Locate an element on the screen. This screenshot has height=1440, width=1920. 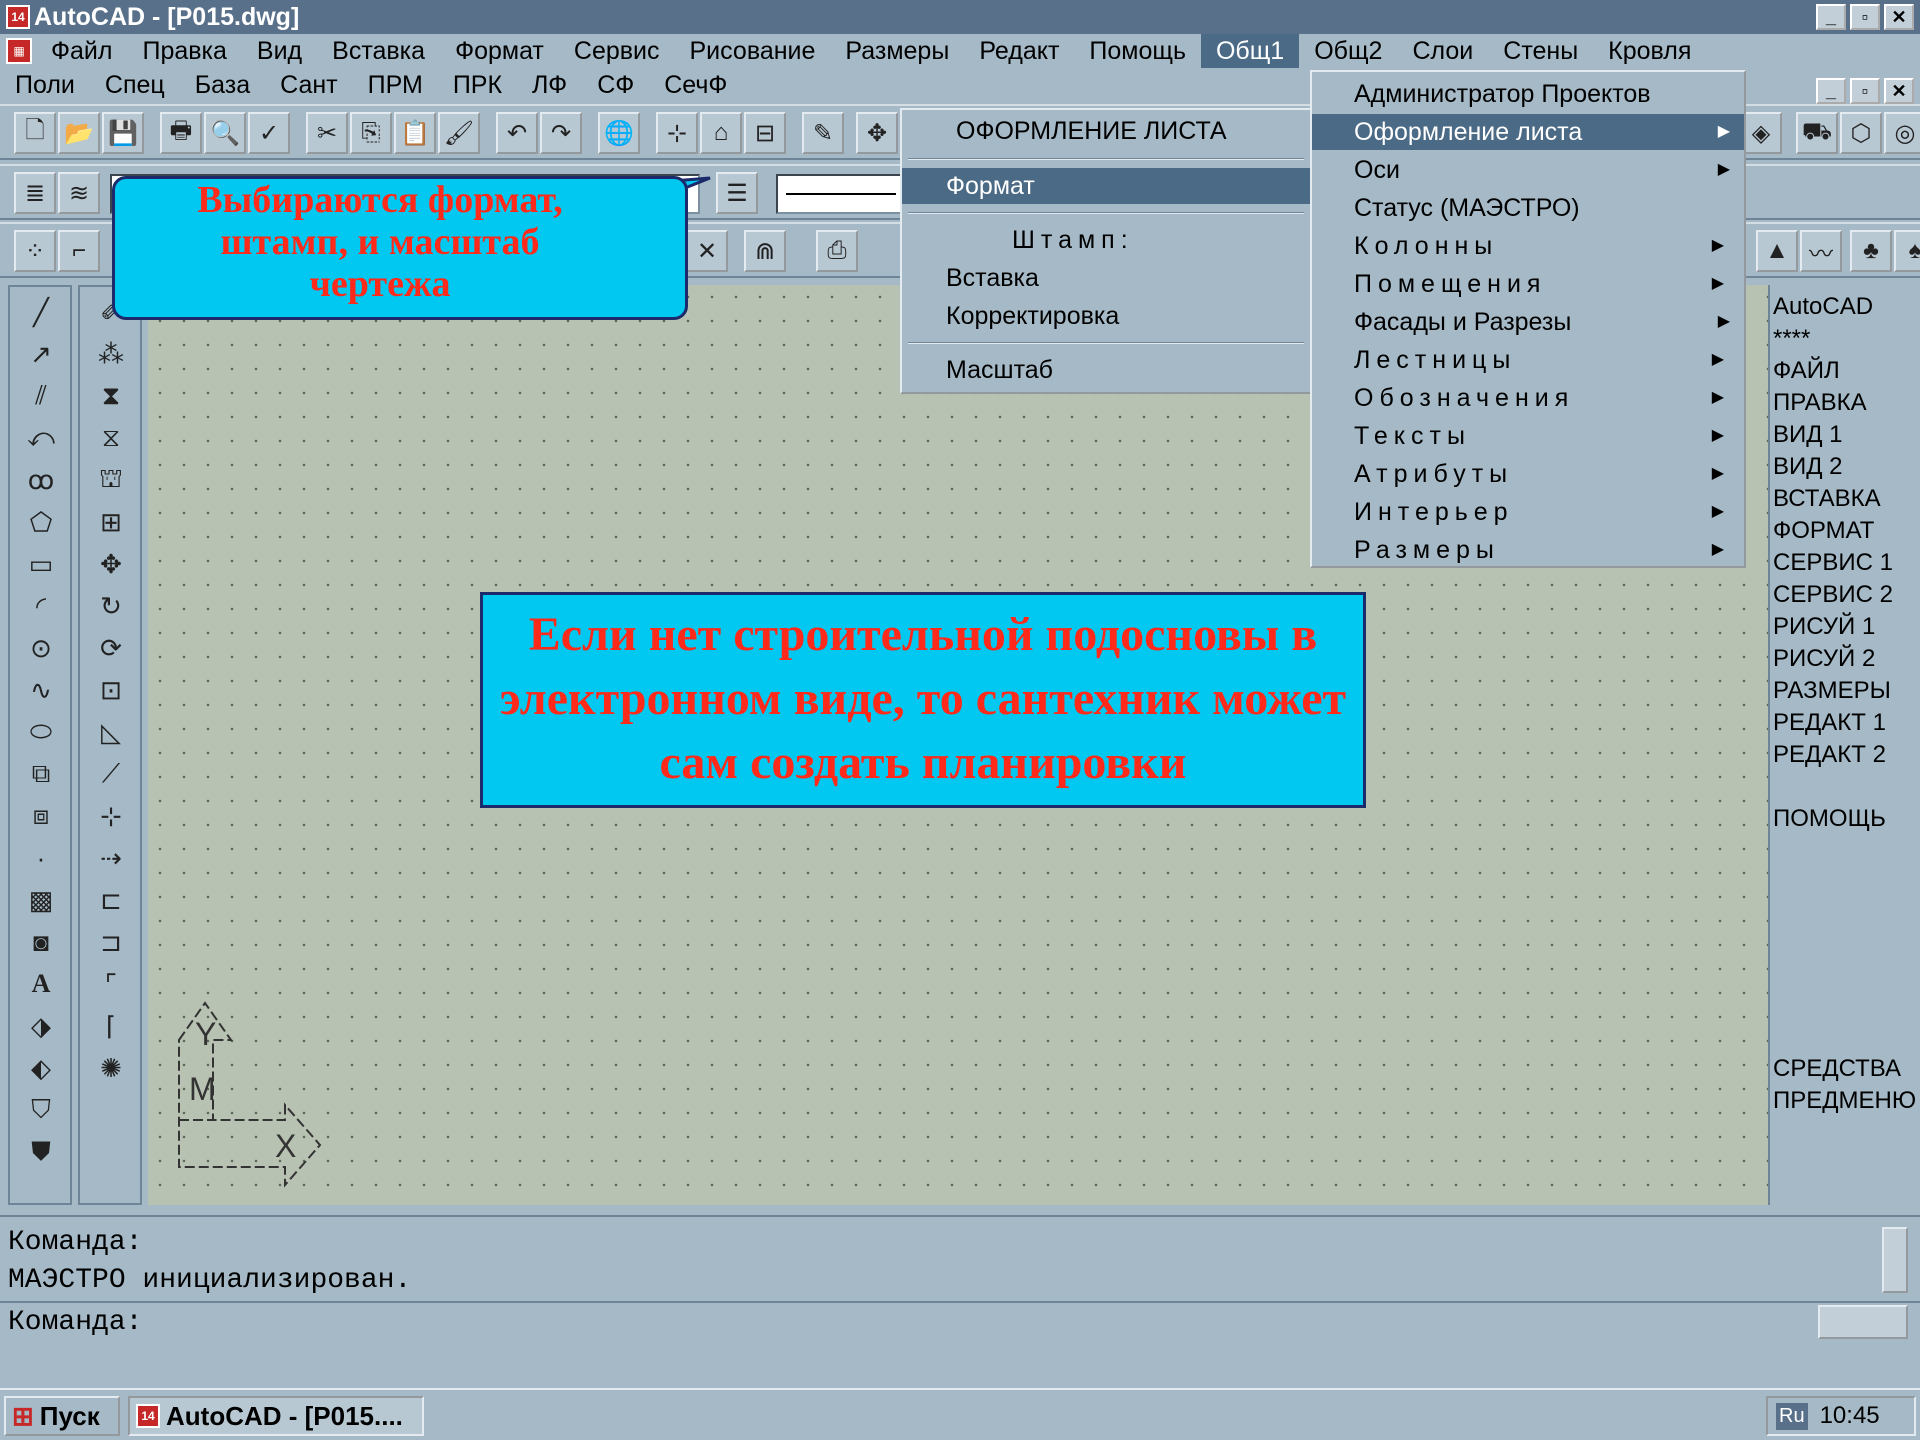
menu-file: Файл is located at coordinates (81, 51).